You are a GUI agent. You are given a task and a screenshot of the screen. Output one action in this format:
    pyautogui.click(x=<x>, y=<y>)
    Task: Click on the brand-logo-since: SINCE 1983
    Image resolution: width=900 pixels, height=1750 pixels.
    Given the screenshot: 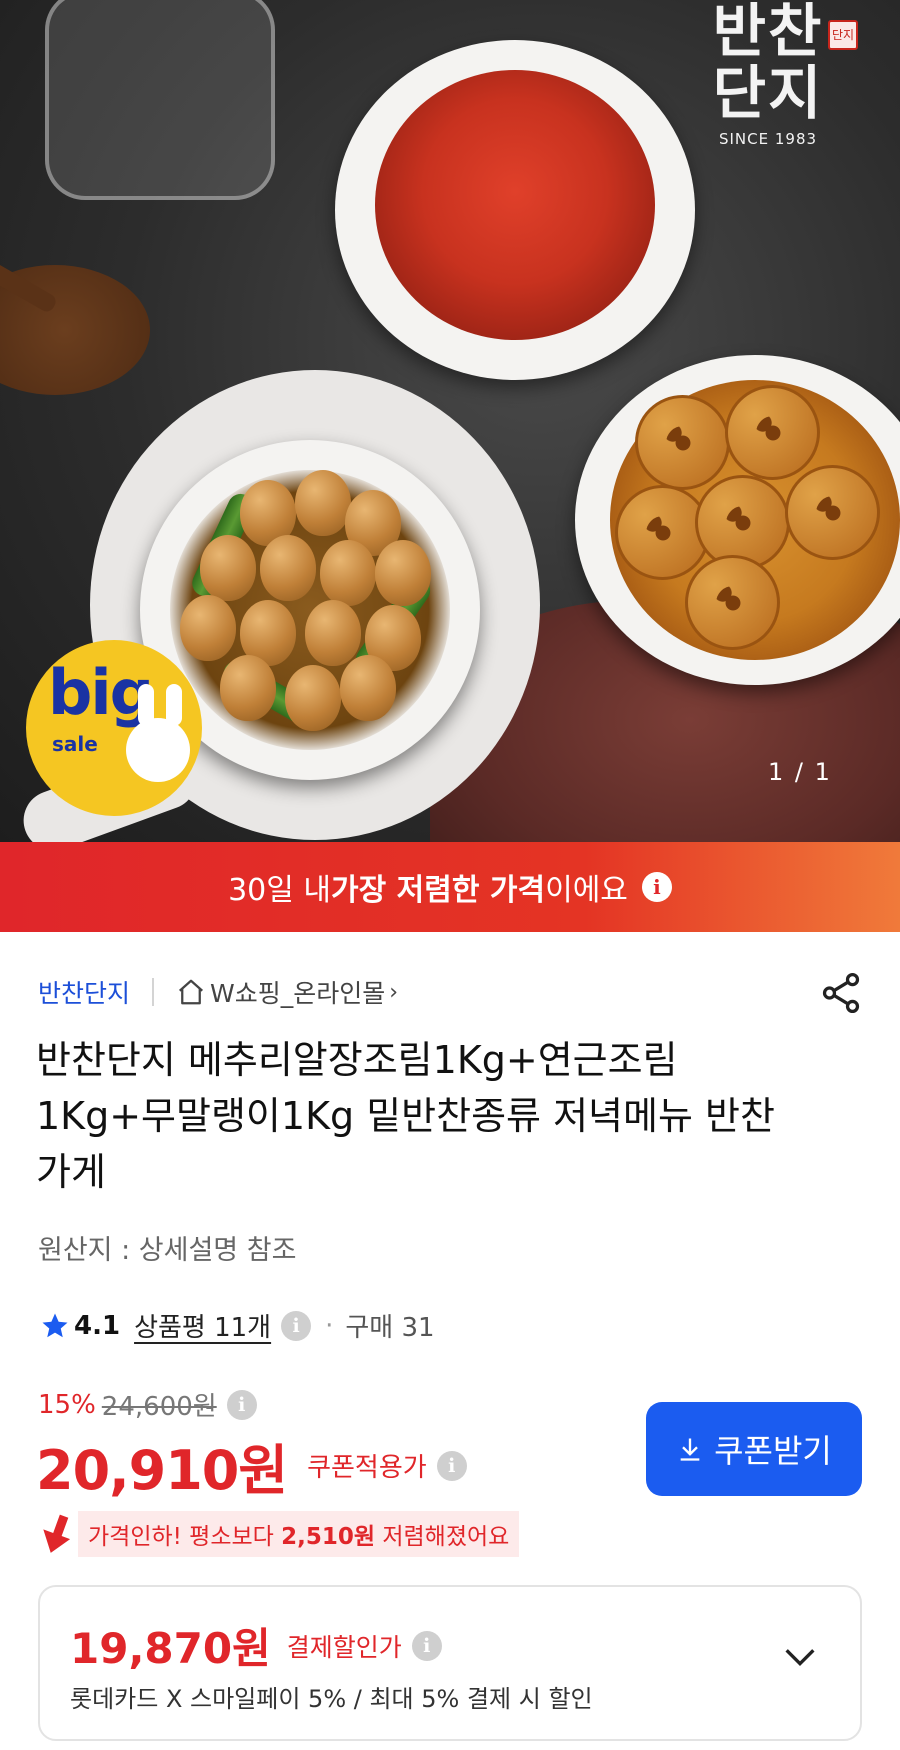 What is the action you would take?
    pyautogui.click(x=768, y=139)
    